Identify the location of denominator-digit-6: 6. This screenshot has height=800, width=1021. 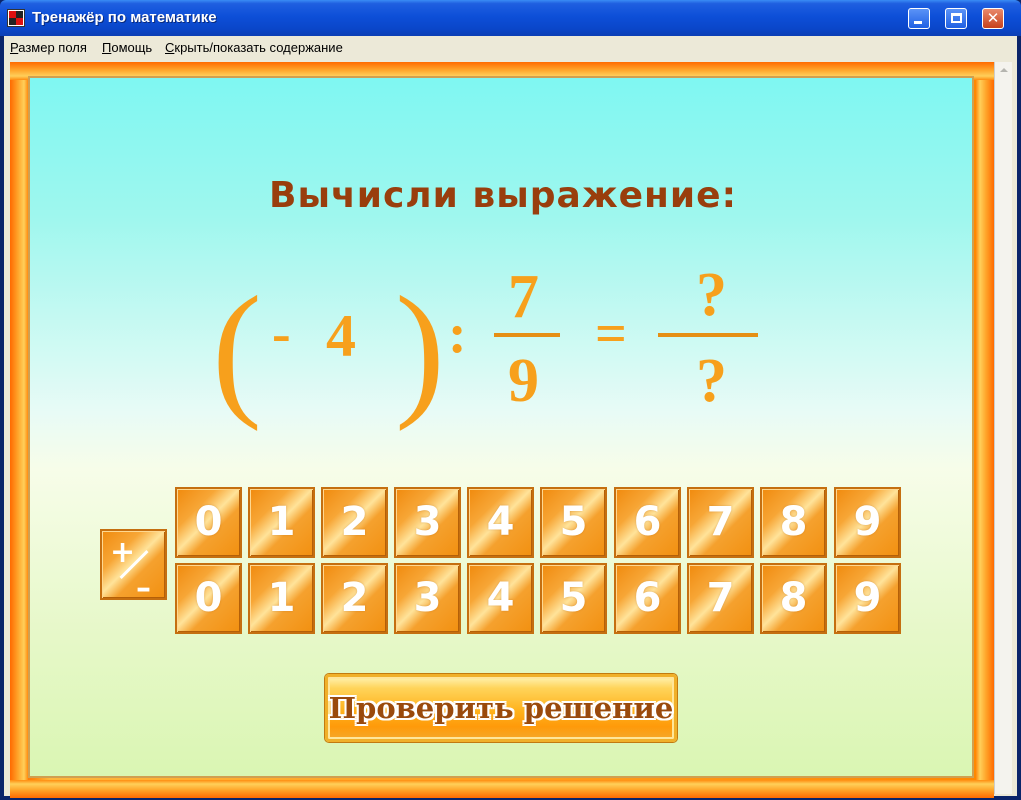
(647, 598).